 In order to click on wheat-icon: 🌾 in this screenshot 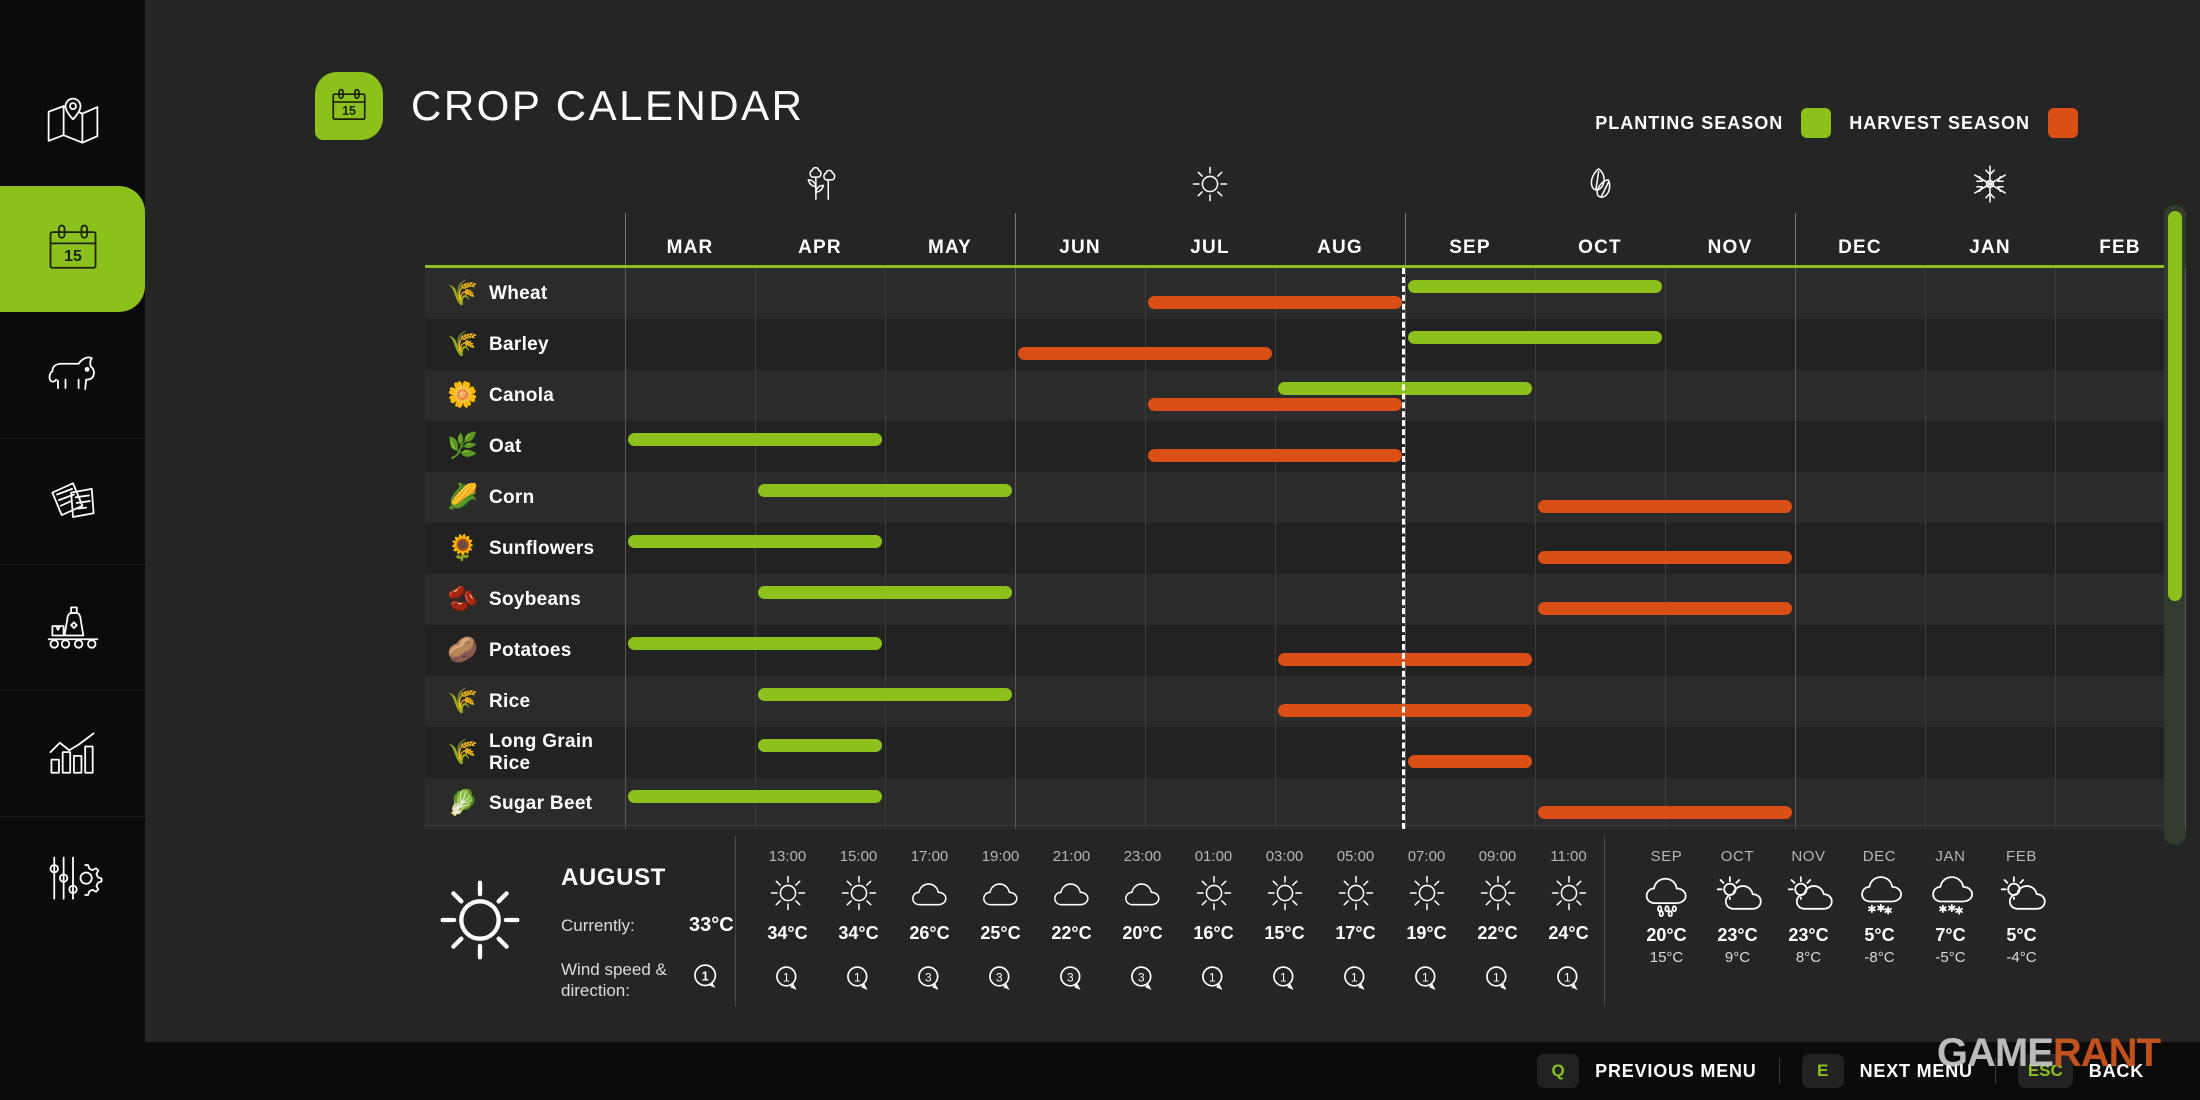, I will do `click(463, 293)`.